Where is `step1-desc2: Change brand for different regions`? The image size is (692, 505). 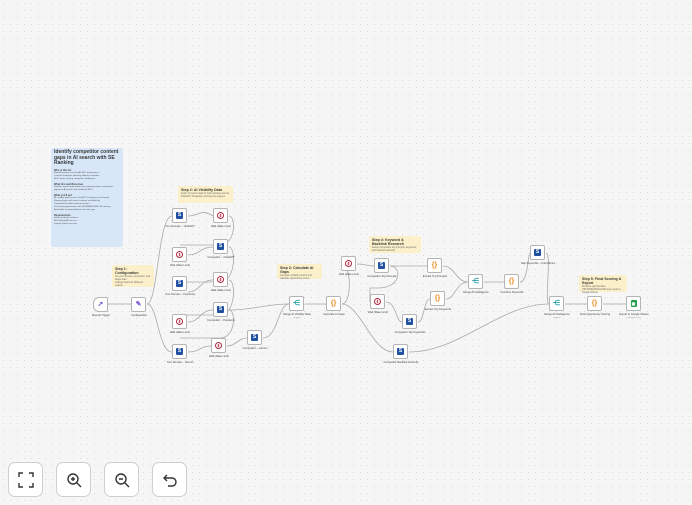 step1-desc2: Change brand for different regions is located at coordinates (129, 284).